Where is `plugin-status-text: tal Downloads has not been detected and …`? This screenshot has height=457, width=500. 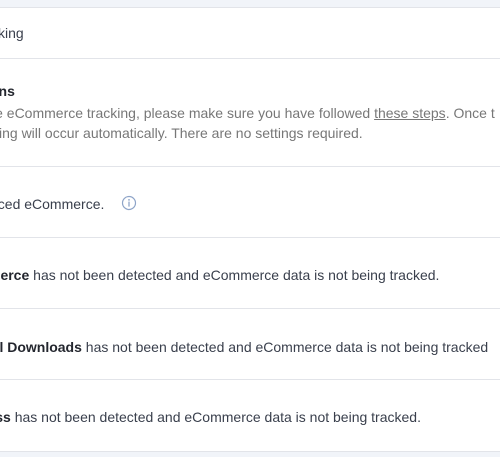
plugin-status-text: tal Downloads has not been detected and … is located at coordinates (244, 347).